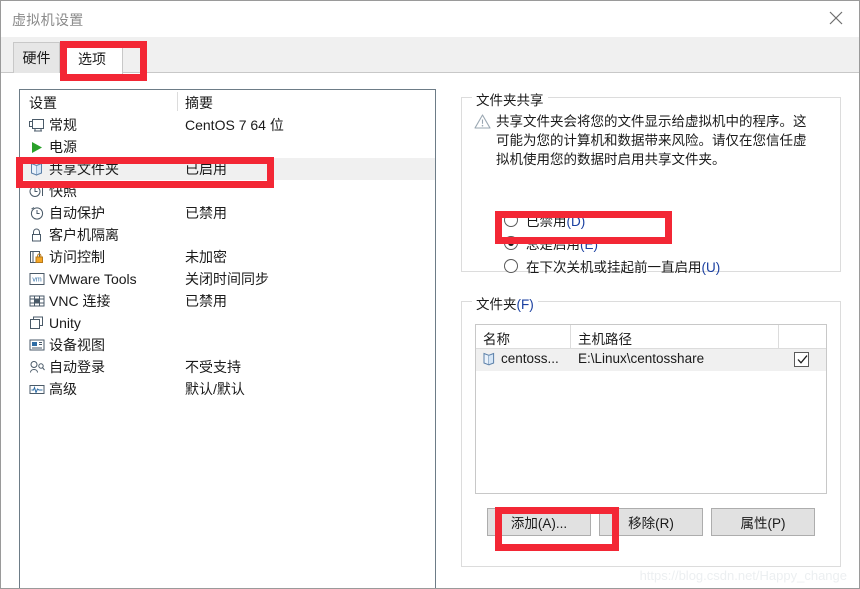 The image size is (860, 589). I want to click on list-item-label: 访问控制, so click(77, 257).